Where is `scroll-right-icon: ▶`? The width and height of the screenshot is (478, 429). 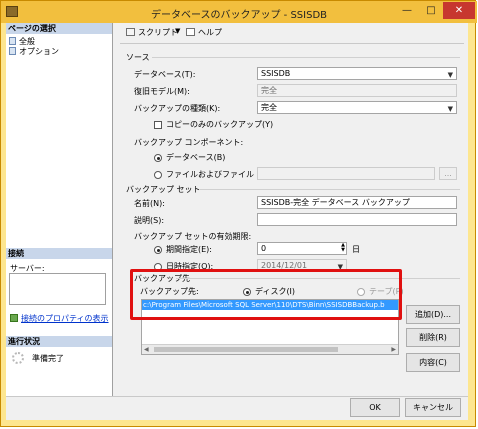
scroll-right-icon: ▶ is located at coordinates (393, 349).